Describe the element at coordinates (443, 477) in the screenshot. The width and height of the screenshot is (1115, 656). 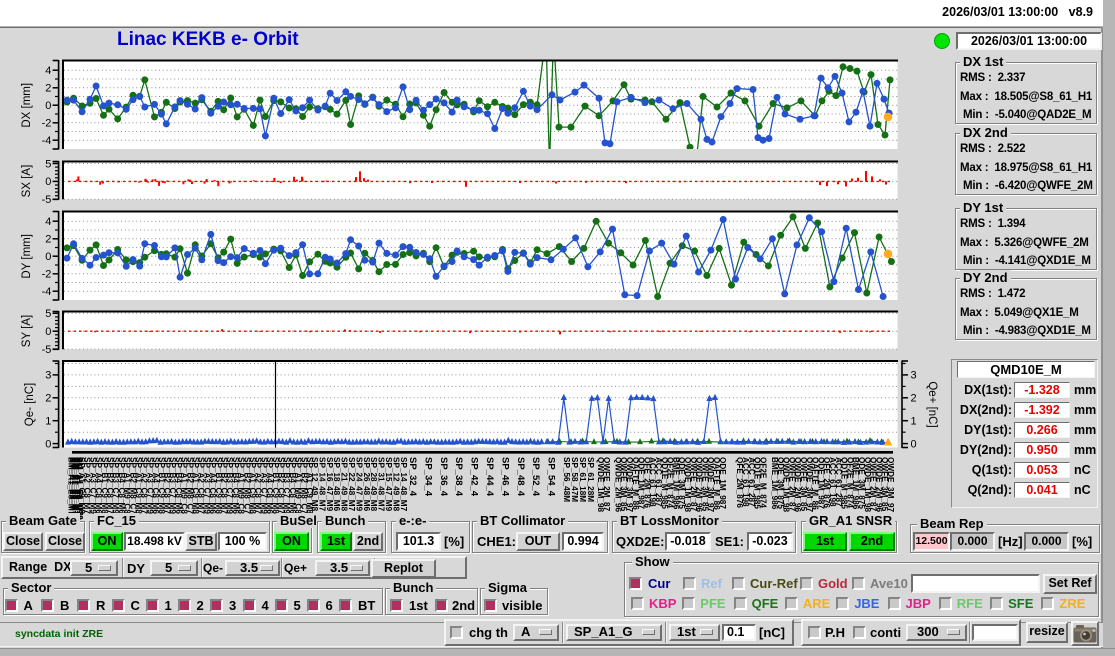
I see `svg-text: SP_36_4` at that location.